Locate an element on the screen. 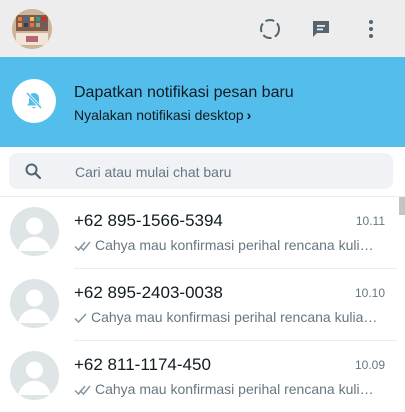  status-button is located at coordinates (270, 29).